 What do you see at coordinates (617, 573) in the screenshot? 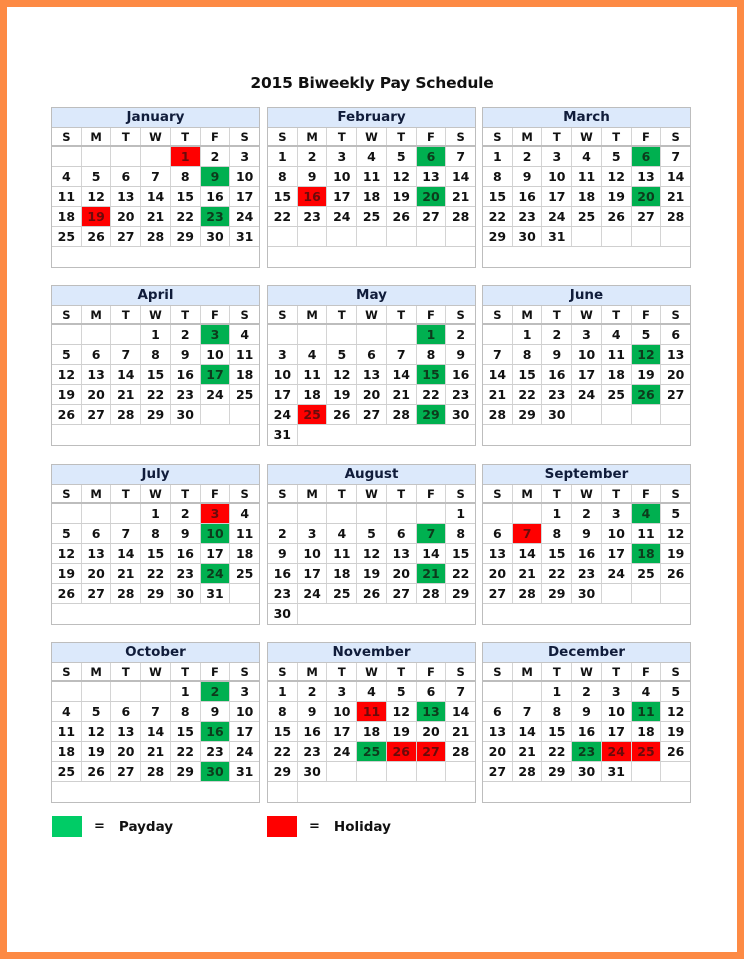
I see `day-cell: 24` at bounding box center [617, 573].